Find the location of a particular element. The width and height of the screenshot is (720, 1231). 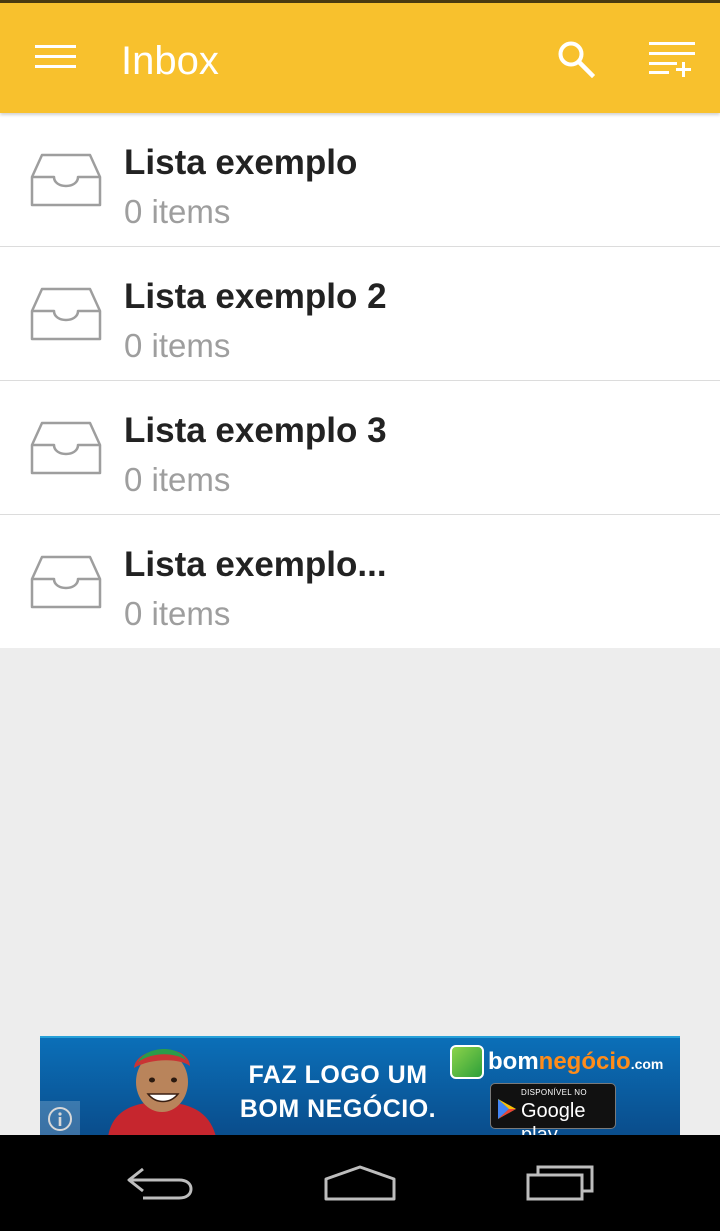

list-name: Lista exemplo 2 is located at coordinates (255, 296).